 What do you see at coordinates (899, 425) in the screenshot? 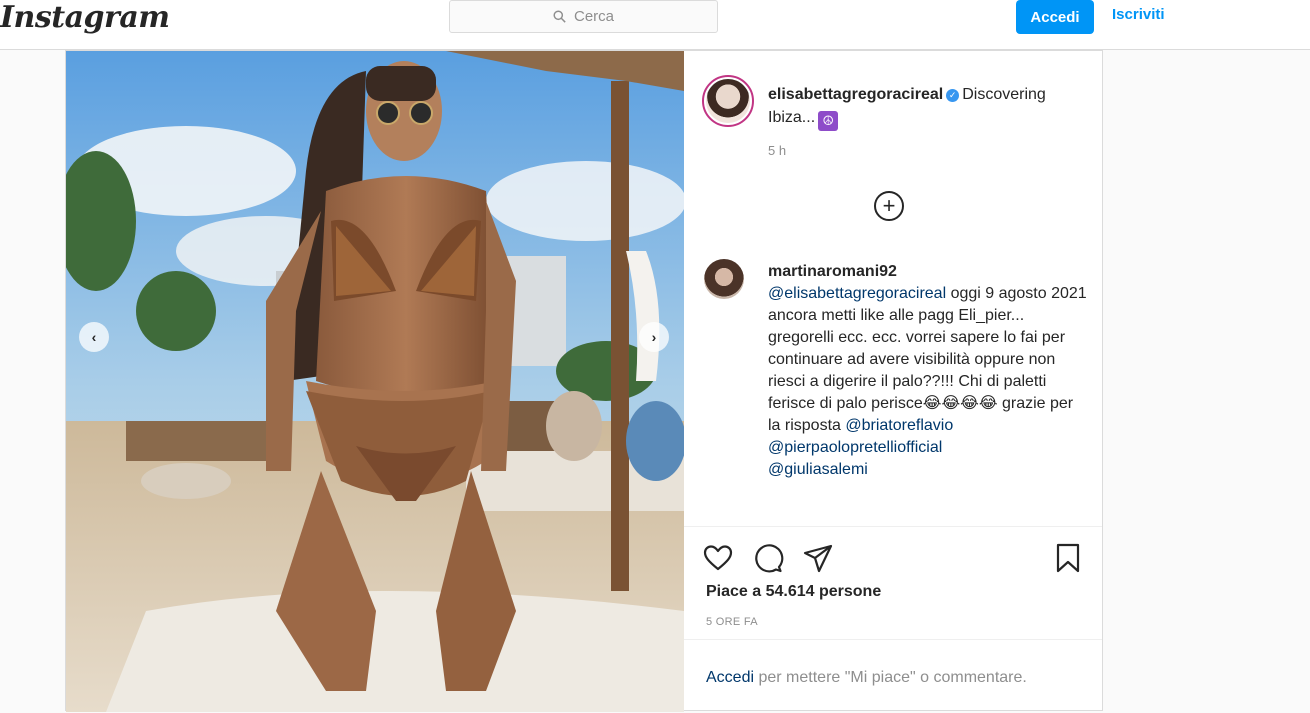
I see `mention-link: @briatoreflavio` at bounding box center [899, 425].